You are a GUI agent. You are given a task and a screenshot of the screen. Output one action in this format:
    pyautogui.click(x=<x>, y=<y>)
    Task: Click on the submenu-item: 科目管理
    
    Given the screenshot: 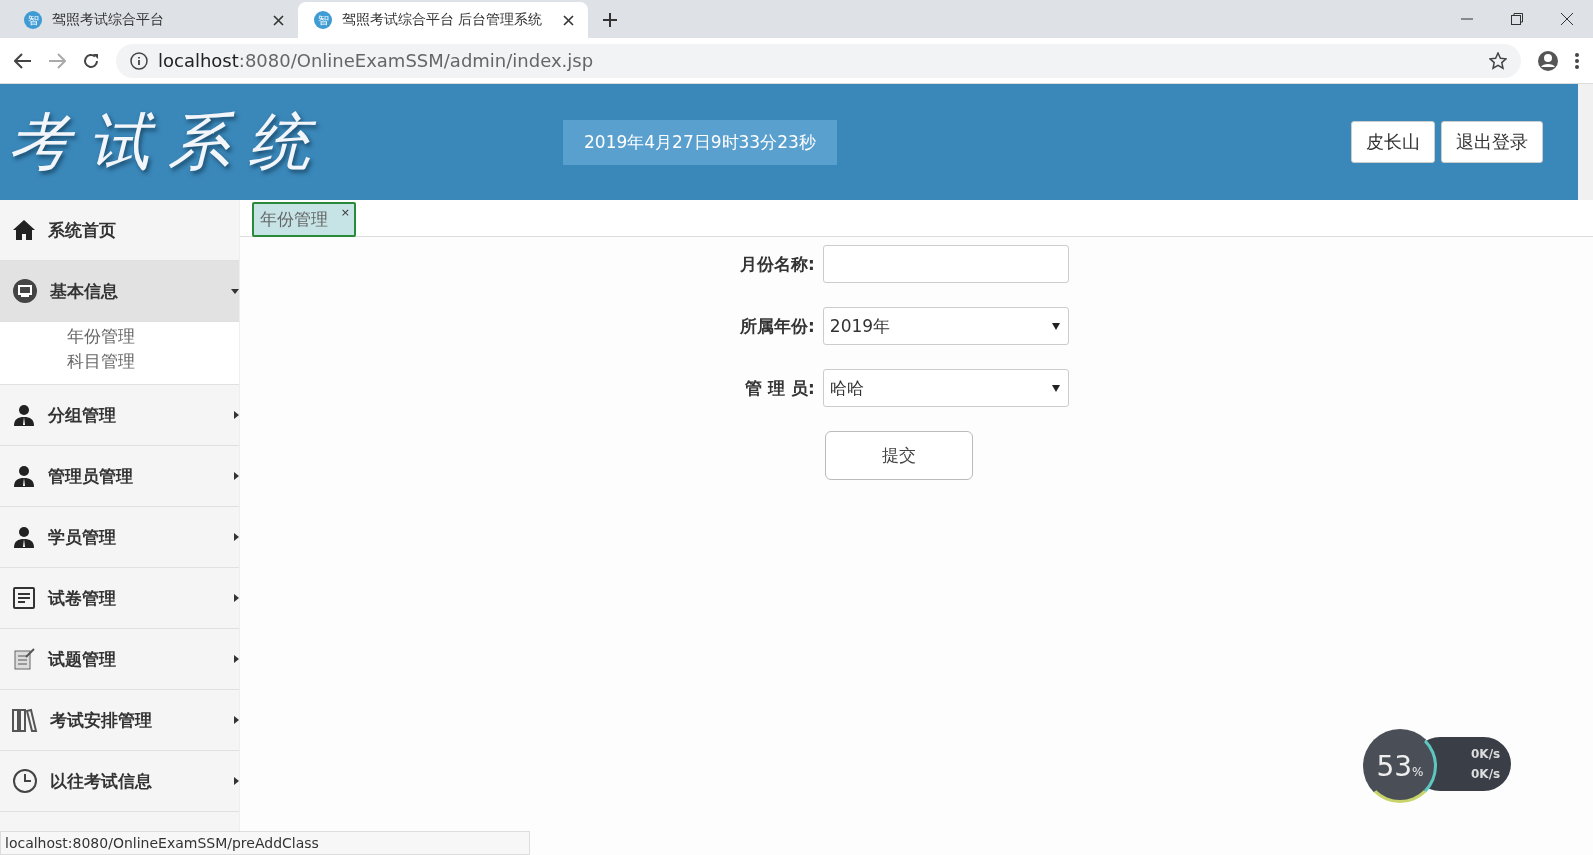 What is the action you would take?
    pyautogui.click(x=153, y=361)
    